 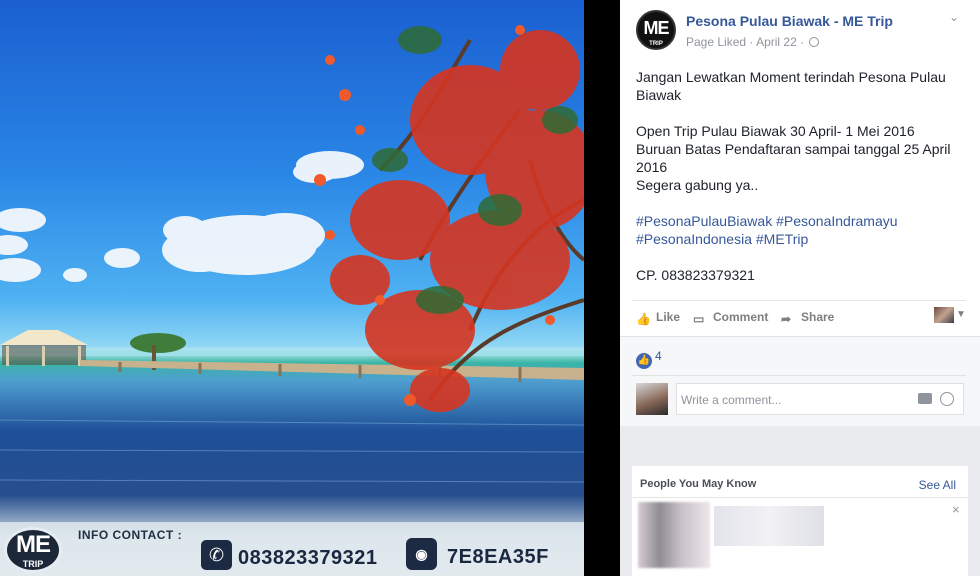 What do you see at coordinates (643, 319) in the screenshot?
I see `thumbs-up-icon: 👍` at bounding box center [643, 319].